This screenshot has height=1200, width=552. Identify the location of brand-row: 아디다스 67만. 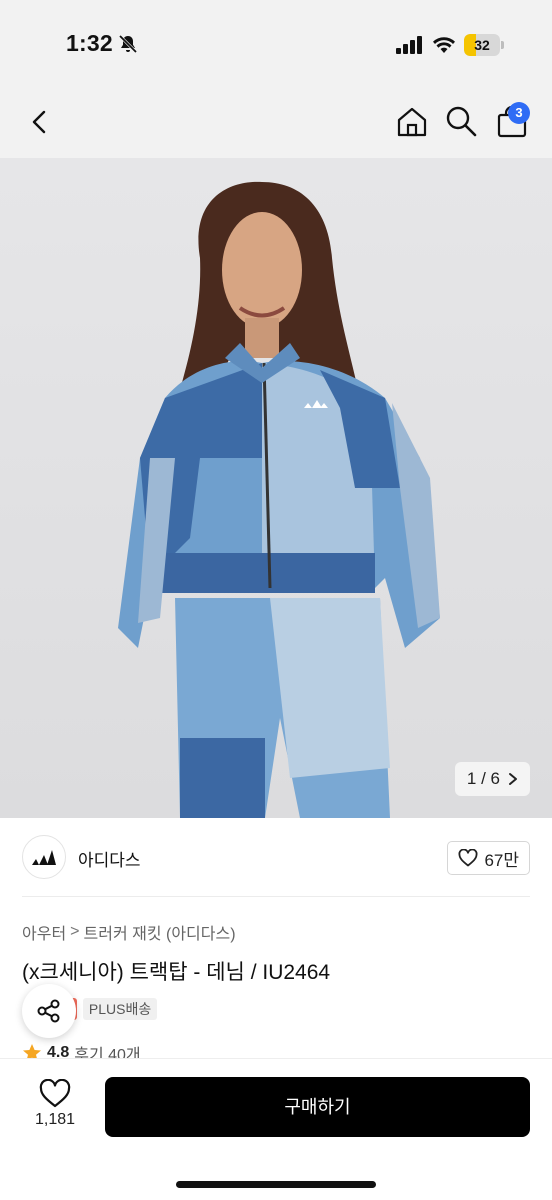
(276, 858).